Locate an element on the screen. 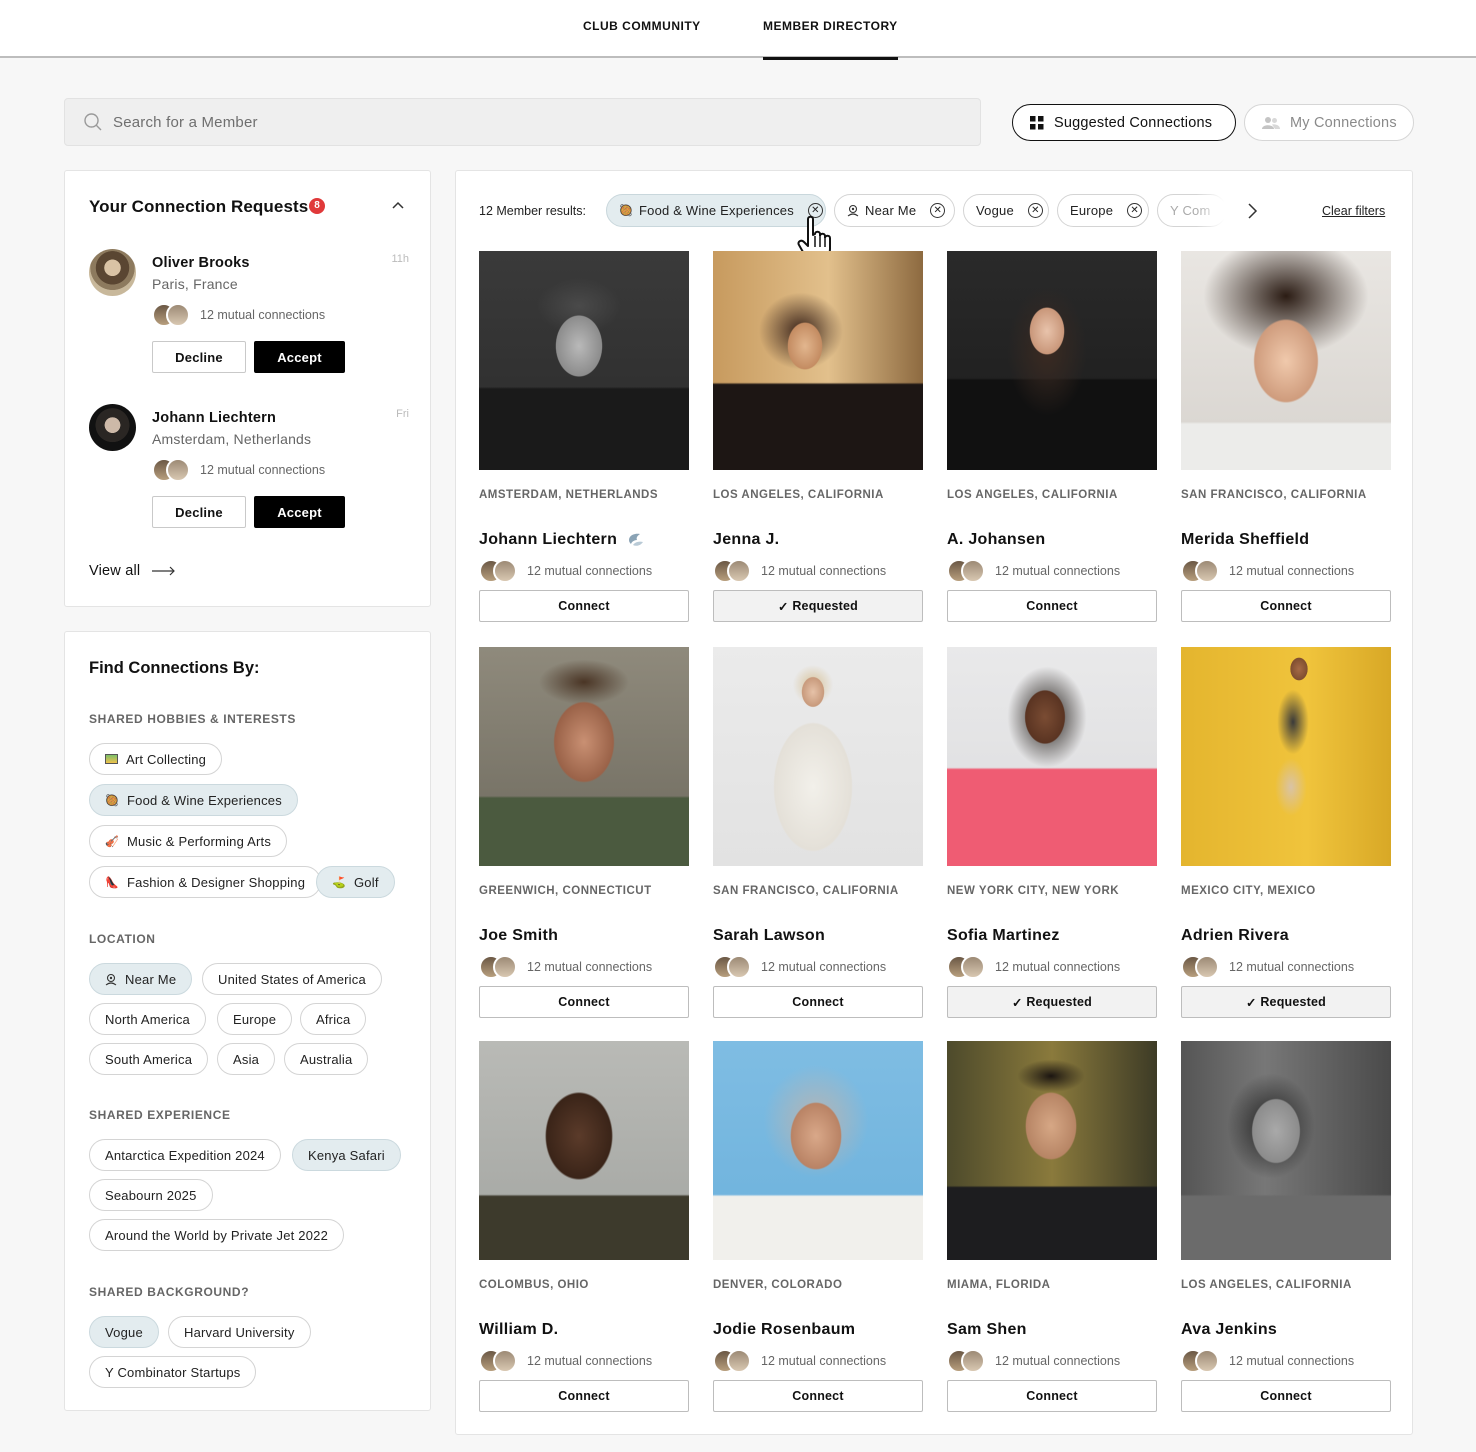  chip-north-america: North America is located at coordinates (147, 1019).